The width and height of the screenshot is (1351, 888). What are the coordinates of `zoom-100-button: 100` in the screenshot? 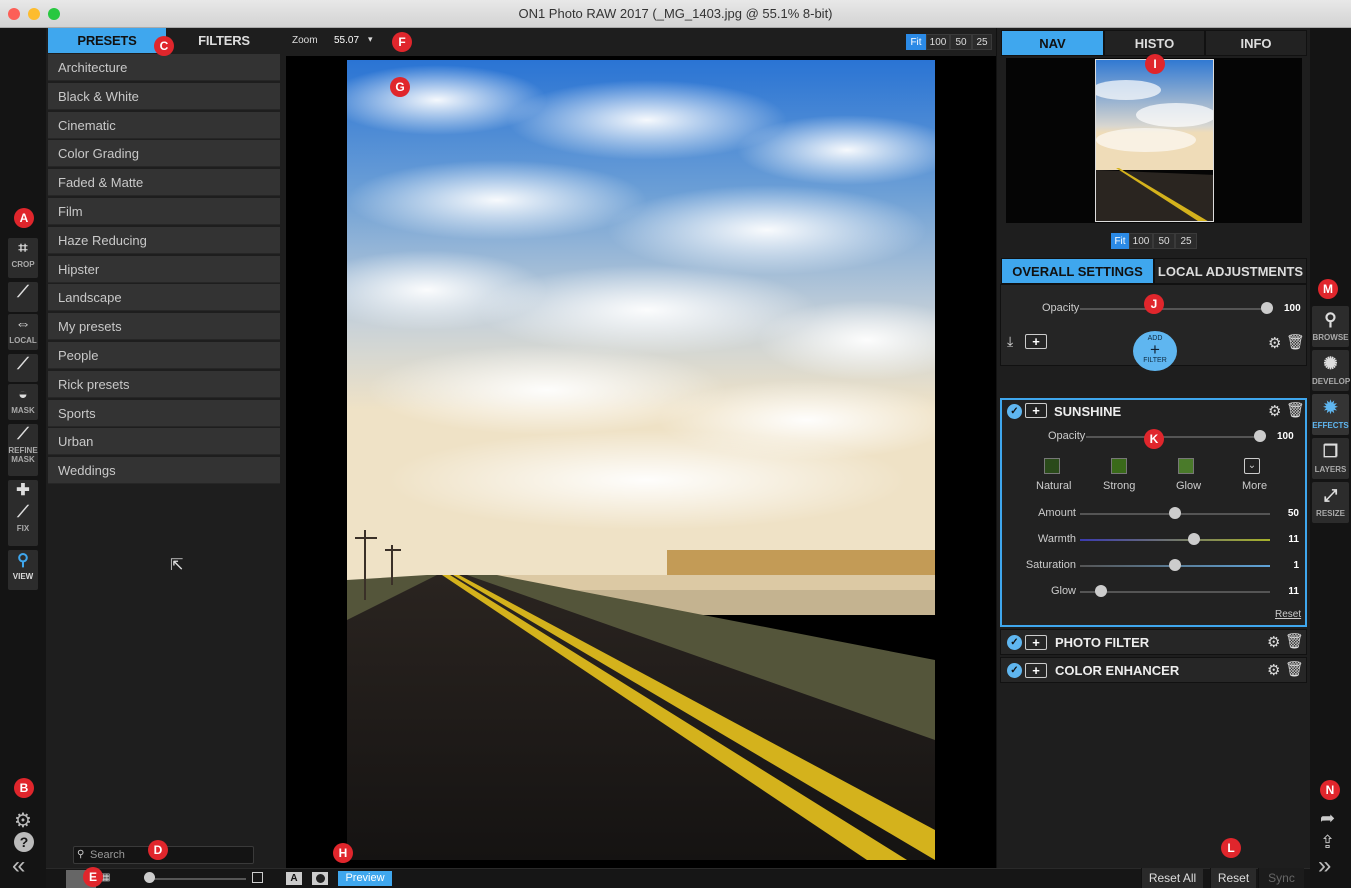 It's located at (938, 42).